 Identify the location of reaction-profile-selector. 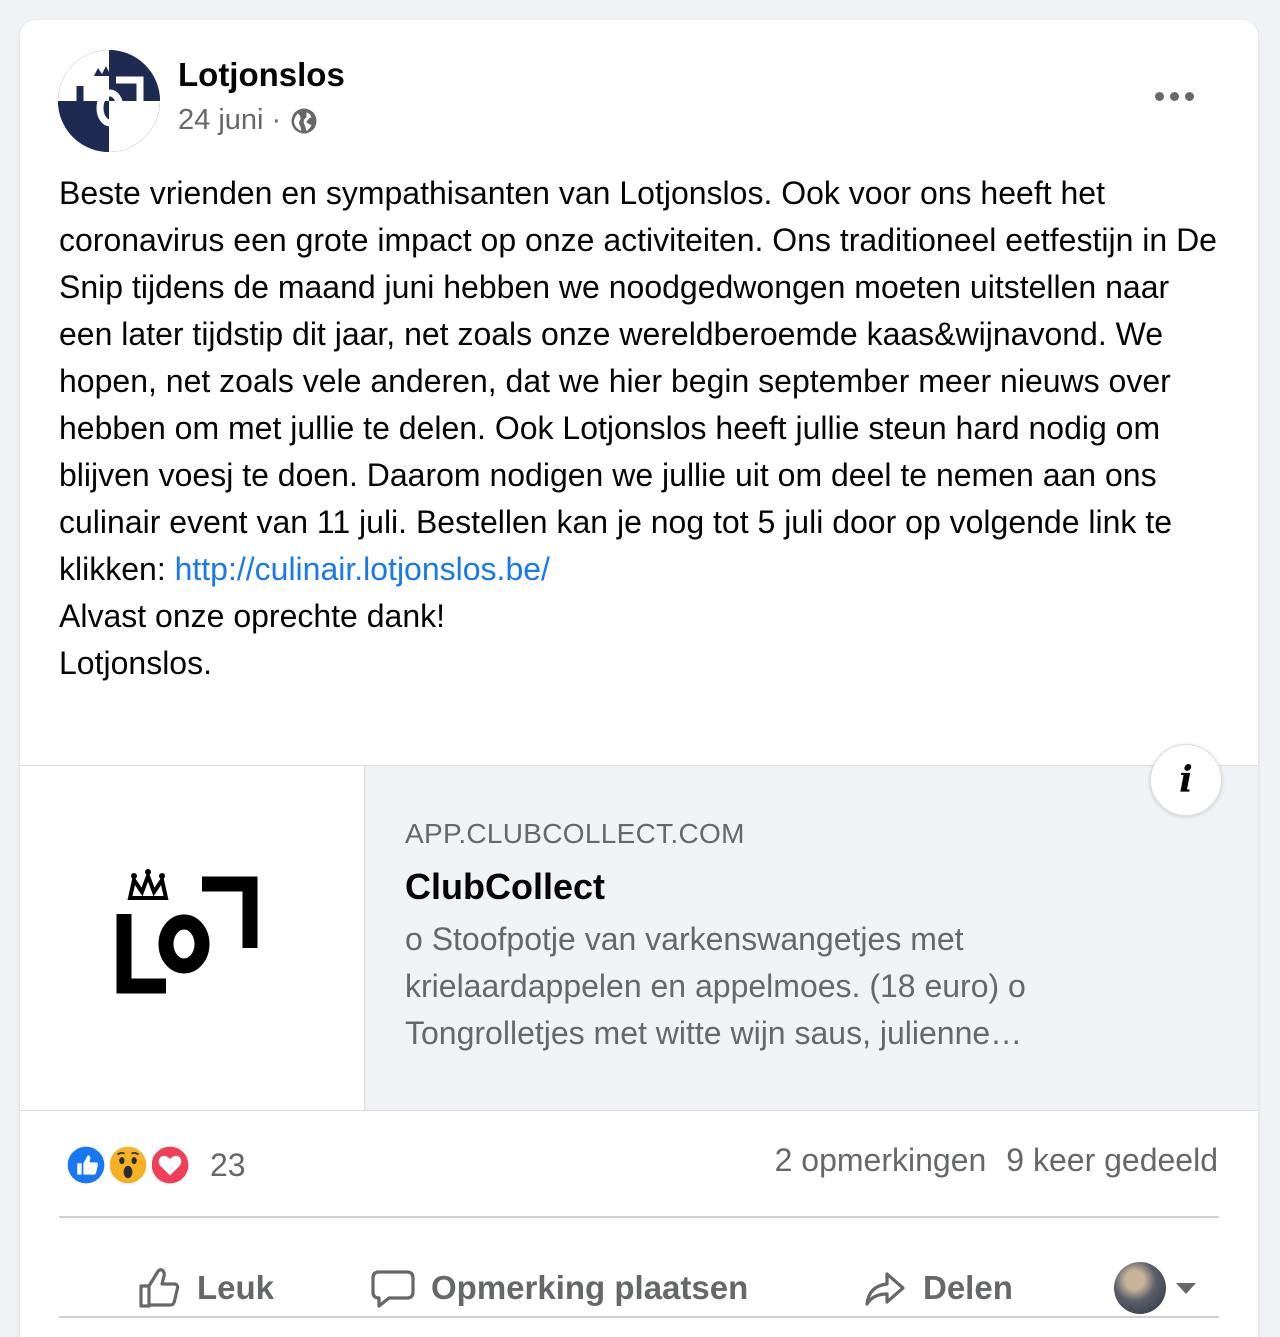
(1155, 1288).